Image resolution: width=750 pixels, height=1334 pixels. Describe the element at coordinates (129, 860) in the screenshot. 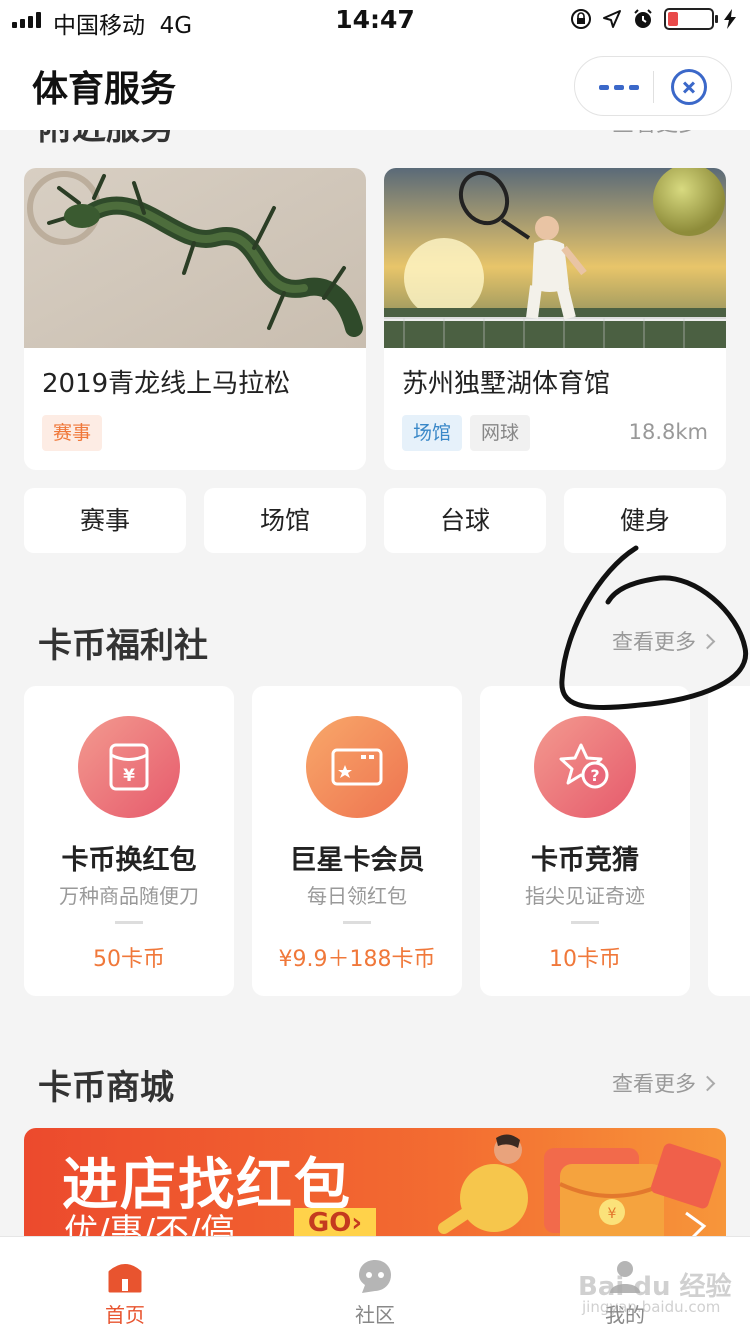

I see `welfare-title: 卡币换红包` at that location.